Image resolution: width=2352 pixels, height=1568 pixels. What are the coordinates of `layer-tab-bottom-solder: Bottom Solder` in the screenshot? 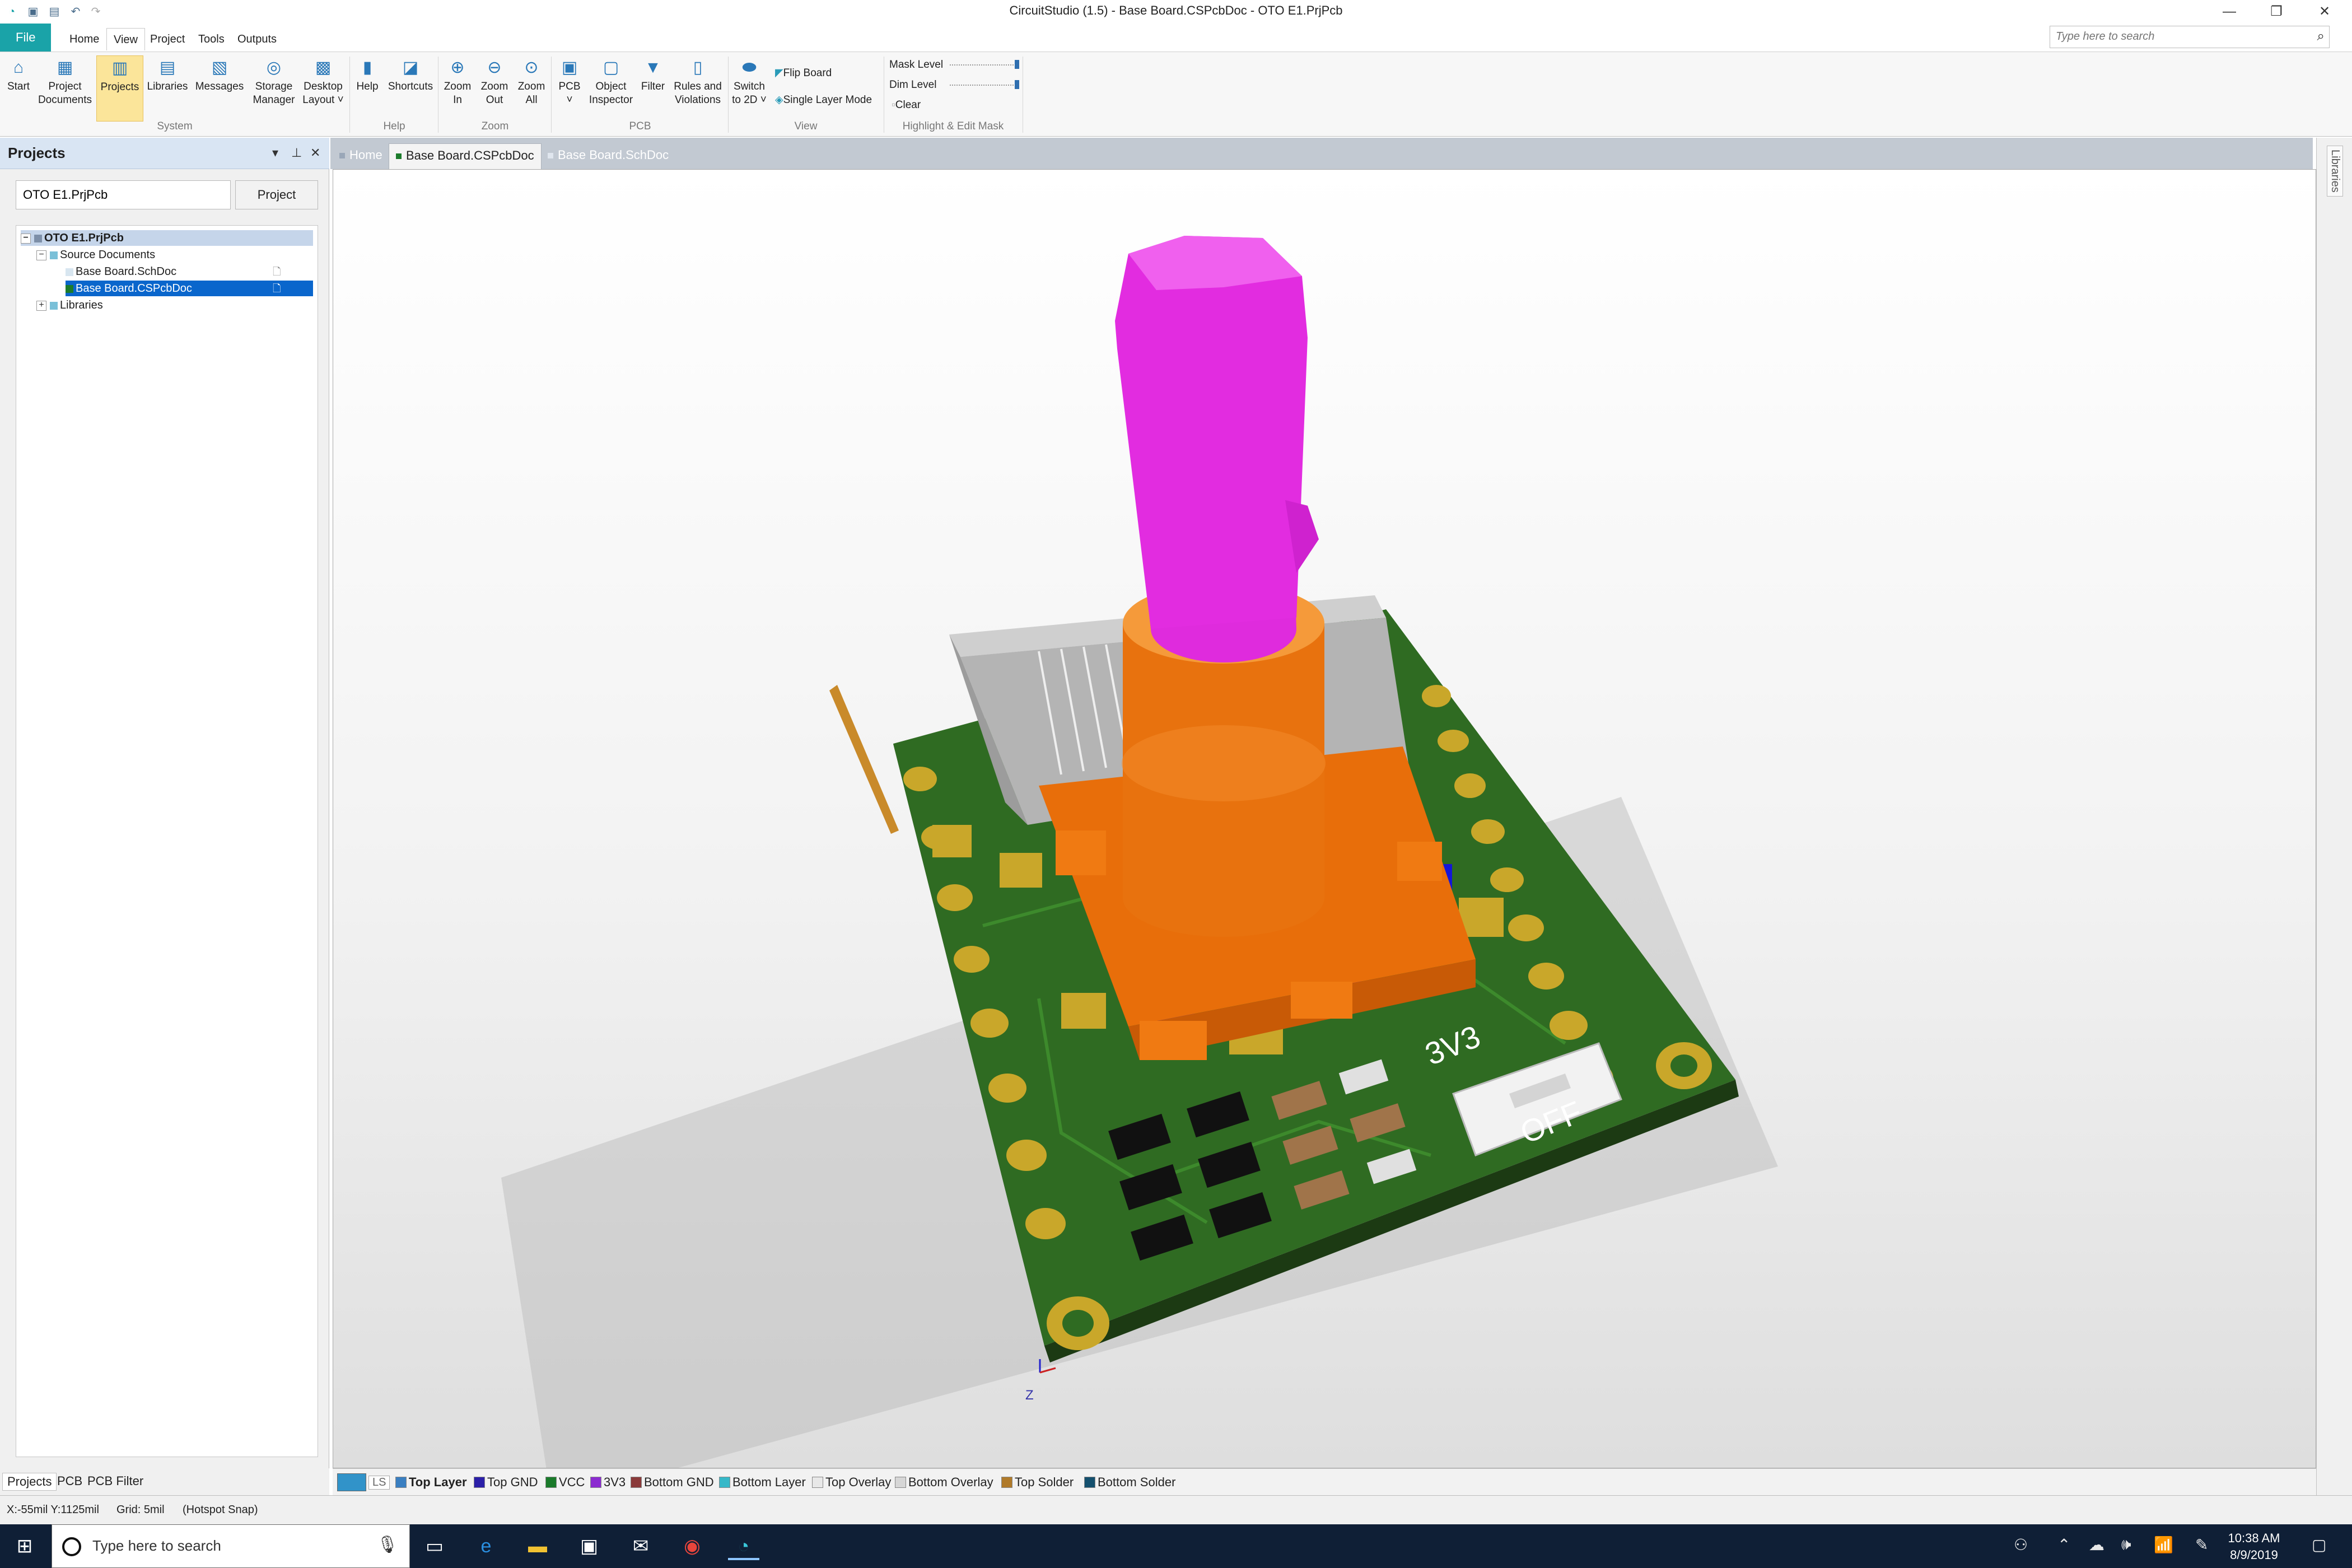 It's located at (1130, 1482).